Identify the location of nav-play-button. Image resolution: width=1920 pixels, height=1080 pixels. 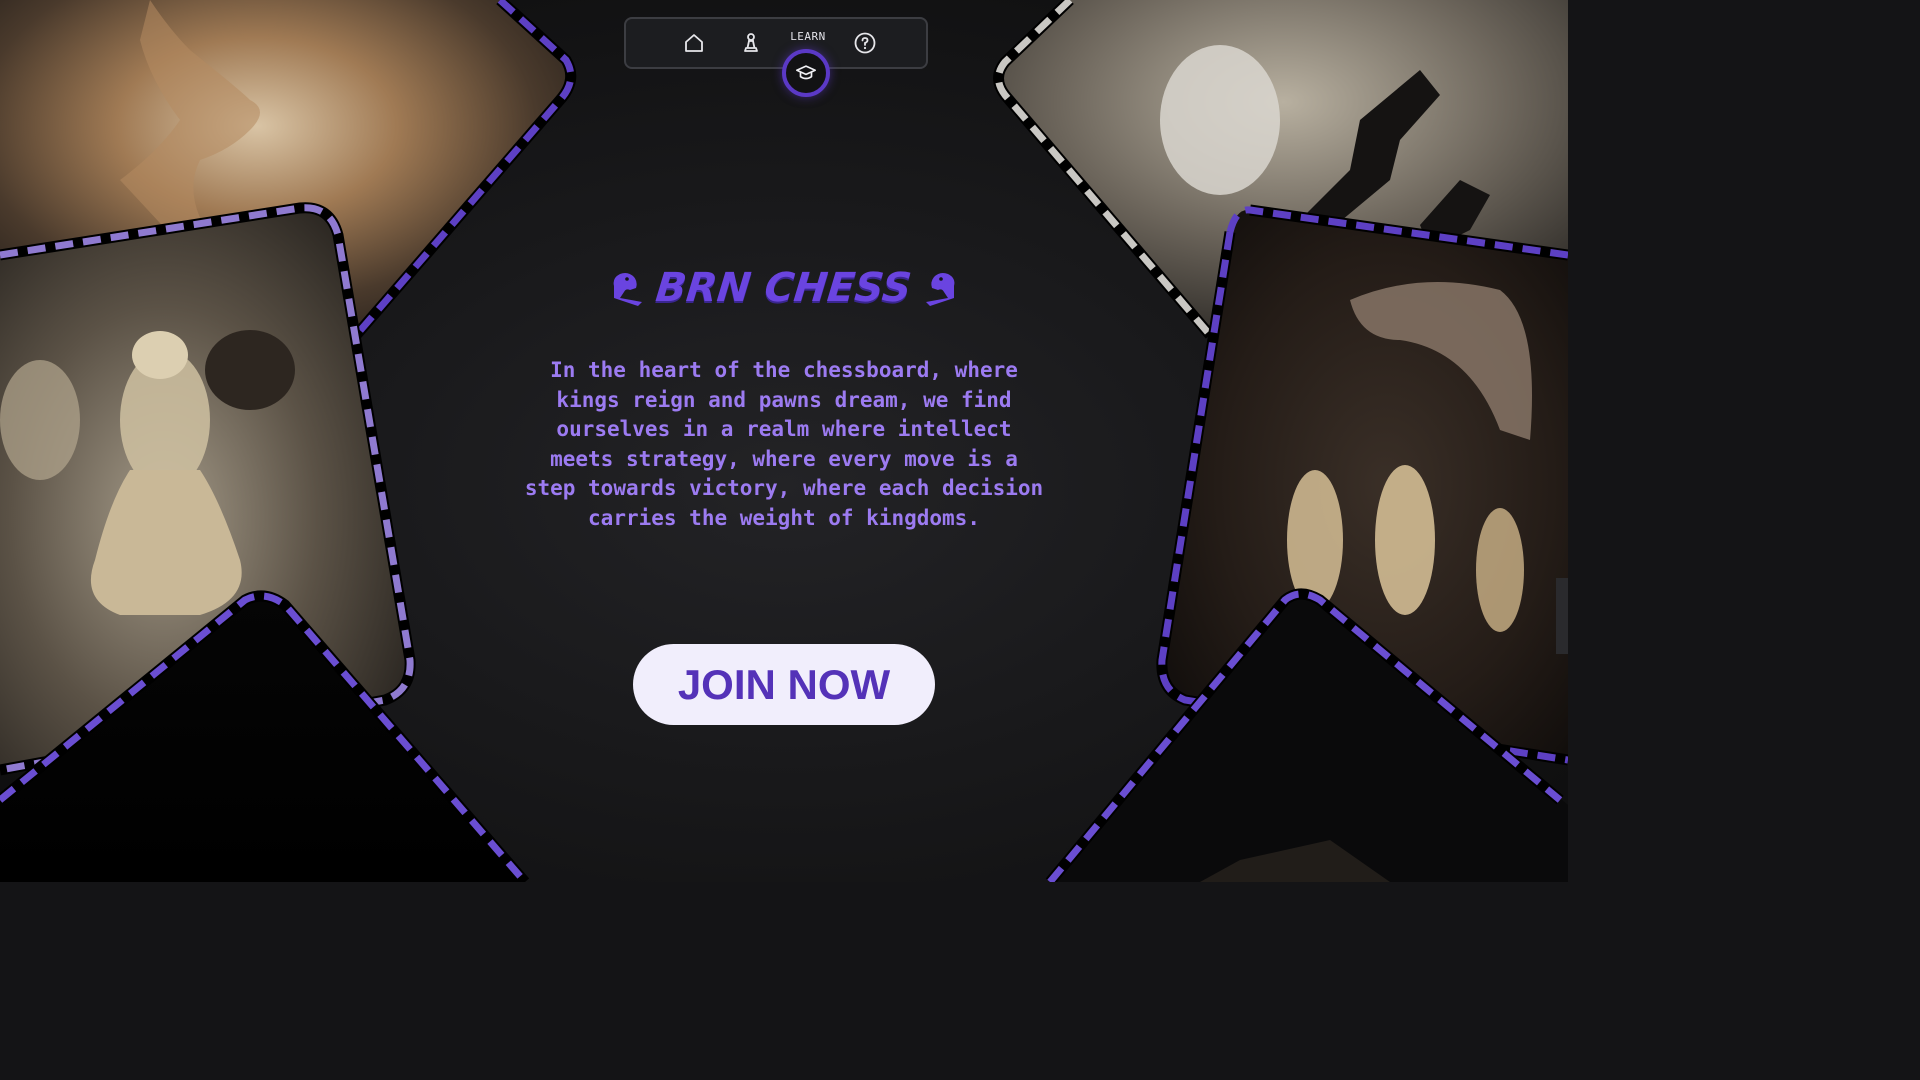
(751, 43).